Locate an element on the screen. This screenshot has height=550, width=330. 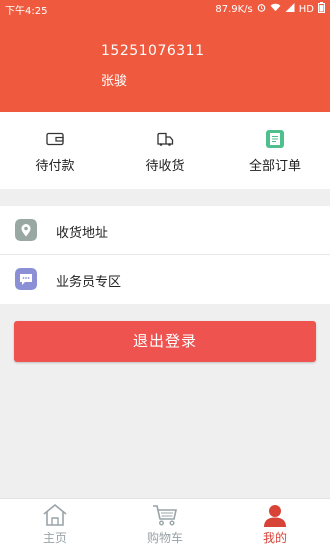
signal-icon is located at coordinates (290, 9).